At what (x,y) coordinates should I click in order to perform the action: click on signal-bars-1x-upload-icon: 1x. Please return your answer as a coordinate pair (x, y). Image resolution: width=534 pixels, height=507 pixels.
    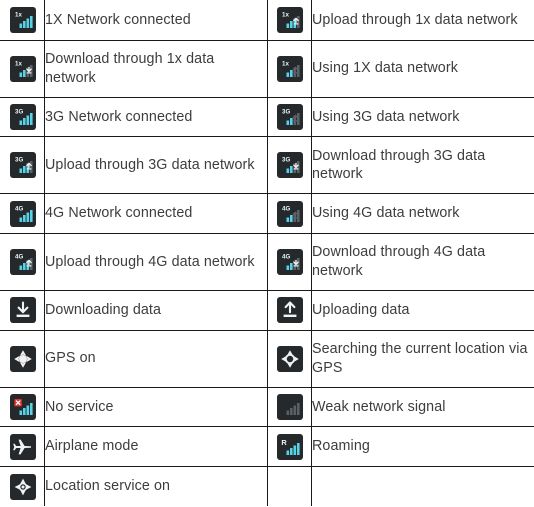
    Looking at the image, I should click on (289, 20).